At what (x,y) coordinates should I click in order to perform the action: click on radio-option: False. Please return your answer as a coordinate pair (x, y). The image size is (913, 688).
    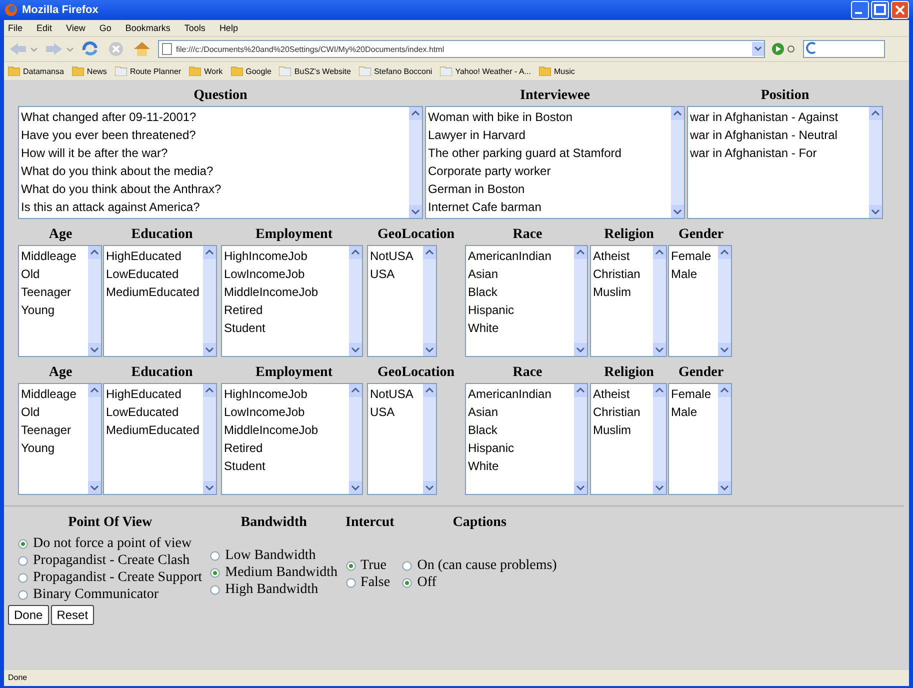
    Looking at the image, I should click on (370, 582).